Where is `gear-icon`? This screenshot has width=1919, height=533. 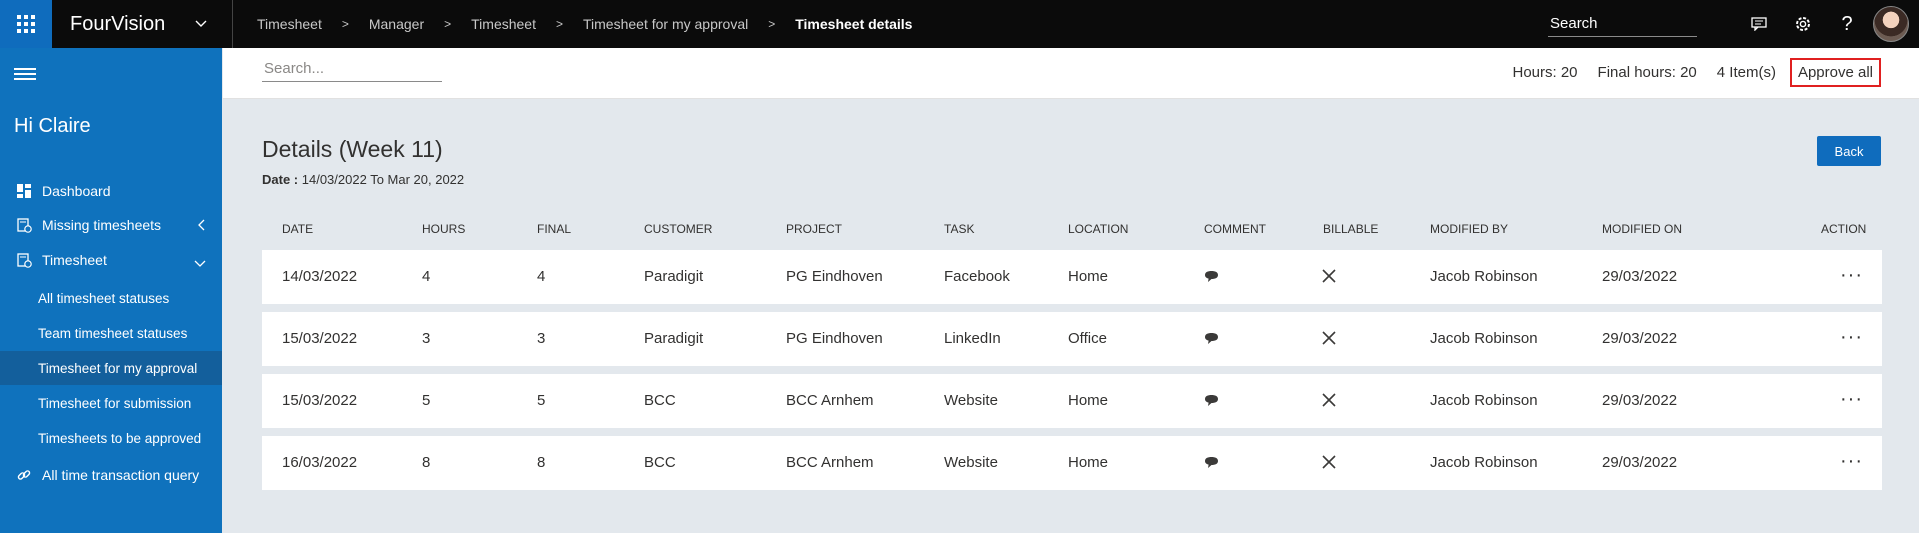 gear-icon is located at coordinates (1803, 24).